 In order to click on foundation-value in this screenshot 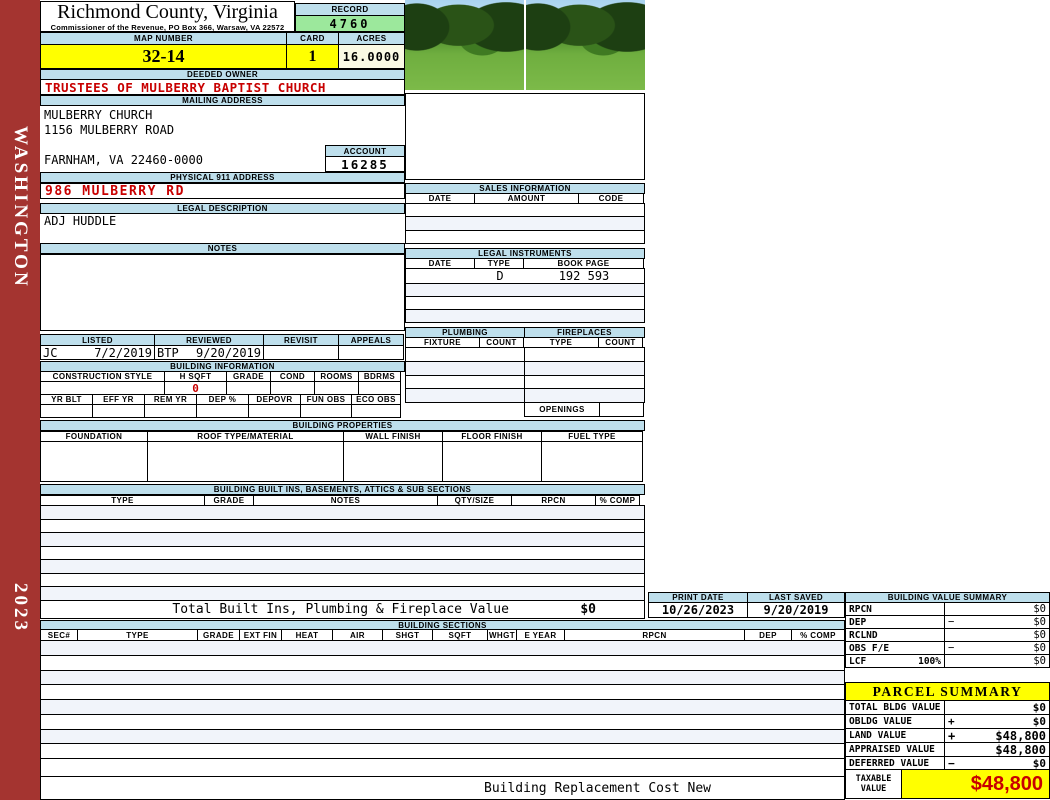, I will do `click(94, 461)`.